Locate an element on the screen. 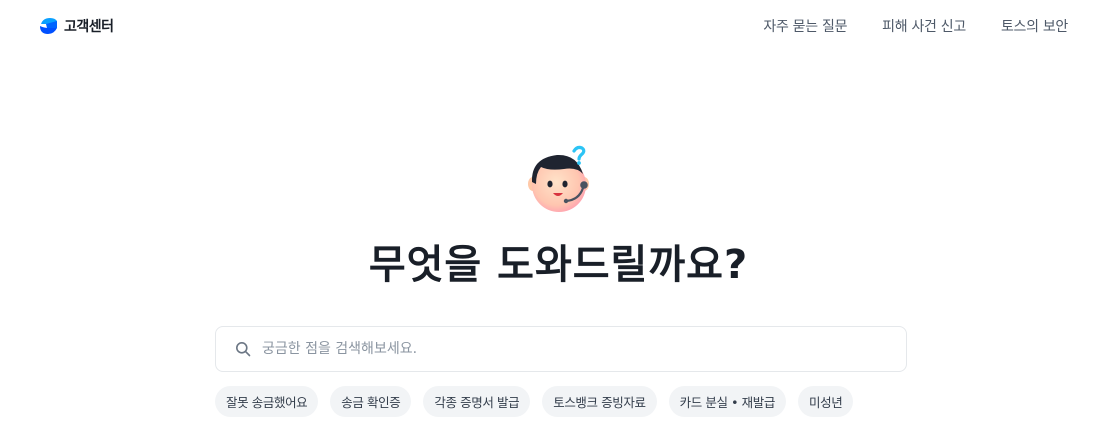 Image resolution: width=1117 pixels, height=432 pixels. page-title: 무엇을 도와드릴까요? is located at coordinates (558, 265).